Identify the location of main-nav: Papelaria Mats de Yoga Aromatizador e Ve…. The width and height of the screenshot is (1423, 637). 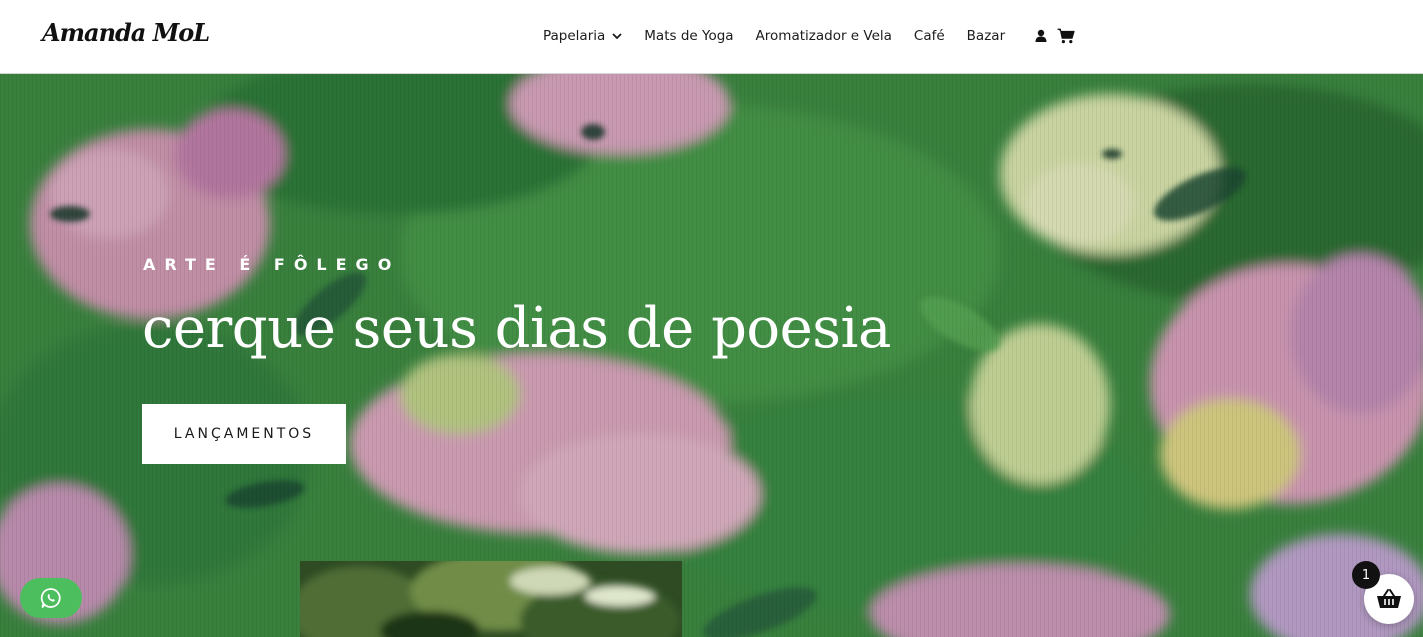
(809, 36).